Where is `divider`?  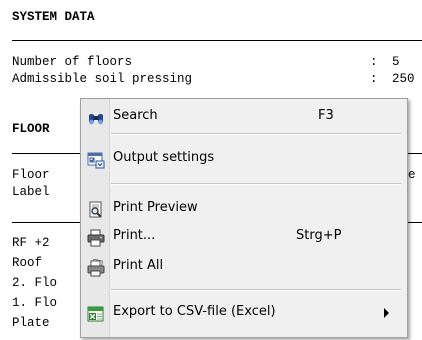 divider is located at coordinates (217, 40).